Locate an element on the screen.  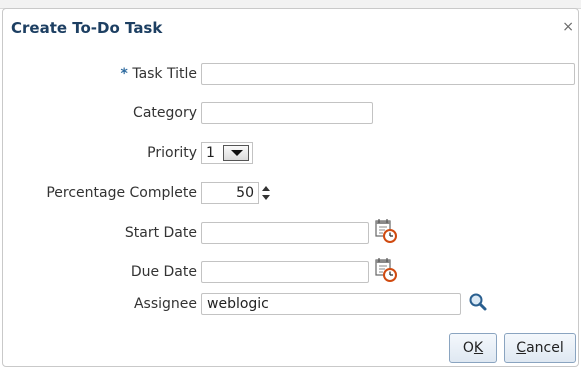
chevron-down-icon is located at coordinates (236, 153).